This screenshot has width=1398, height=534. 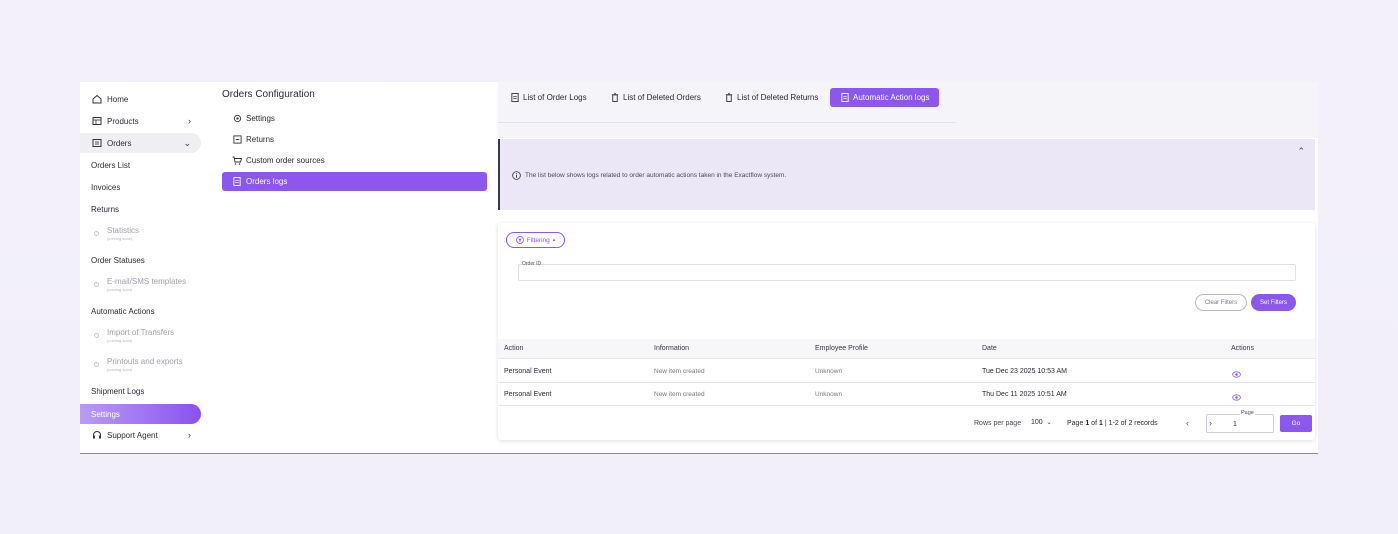 What do you see at coordinates (1187, 423) in the screenshot?
I see `chevron-left-icon: ‹` at bounding box center [1187, 423].